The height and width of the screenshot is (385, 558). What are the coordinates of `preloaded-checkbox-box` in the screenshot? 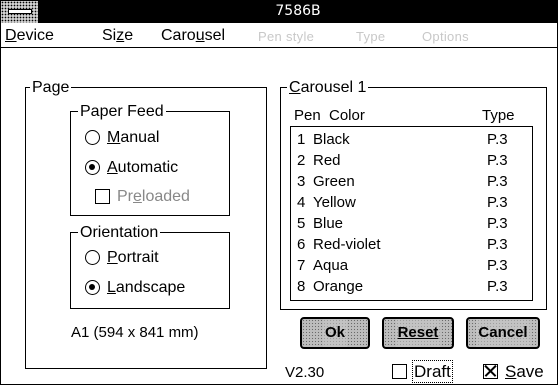 It's located at (102, 196).